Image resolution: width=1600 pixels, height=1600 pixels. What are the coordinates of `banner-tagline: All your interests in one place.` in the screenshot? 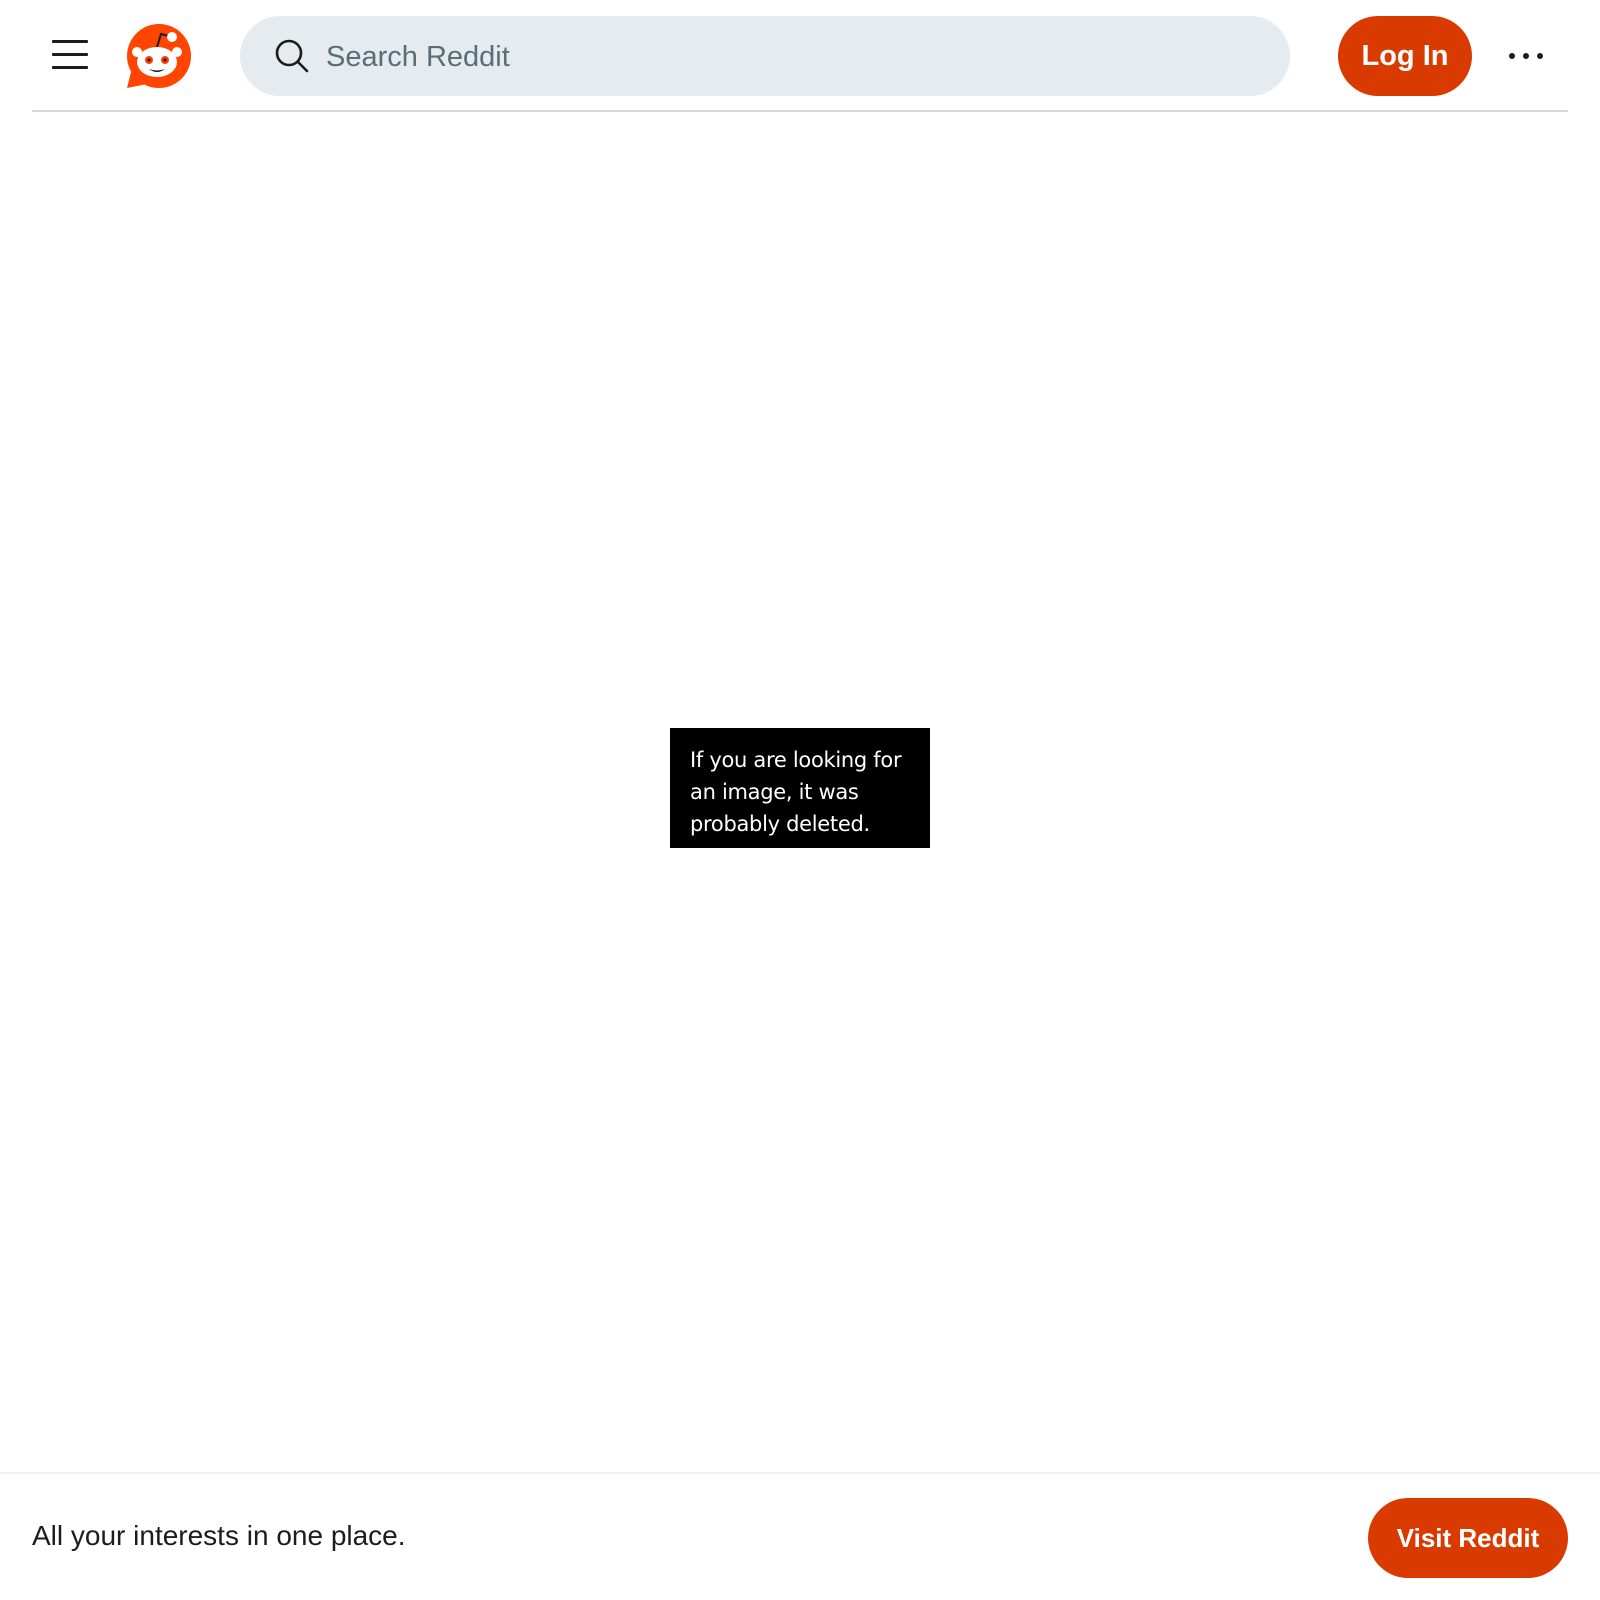 It's located at (219, 1535).